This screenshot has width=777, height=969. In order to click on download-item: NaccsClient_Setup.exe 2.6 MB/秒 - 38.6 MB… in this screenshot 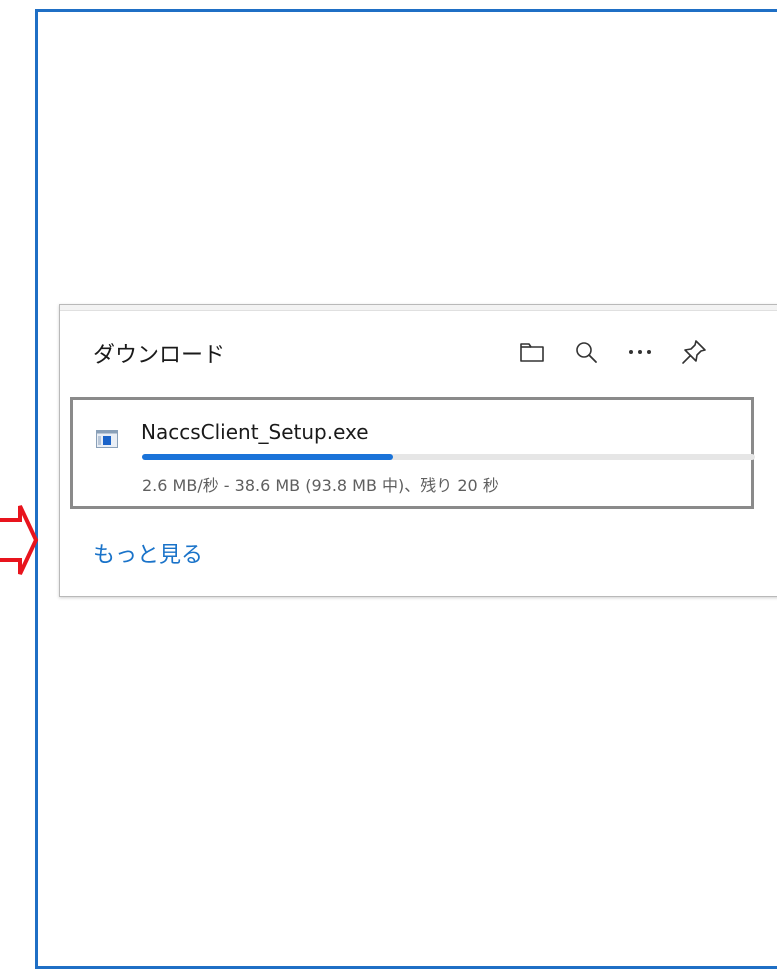, I will do `click(412, 453)`.